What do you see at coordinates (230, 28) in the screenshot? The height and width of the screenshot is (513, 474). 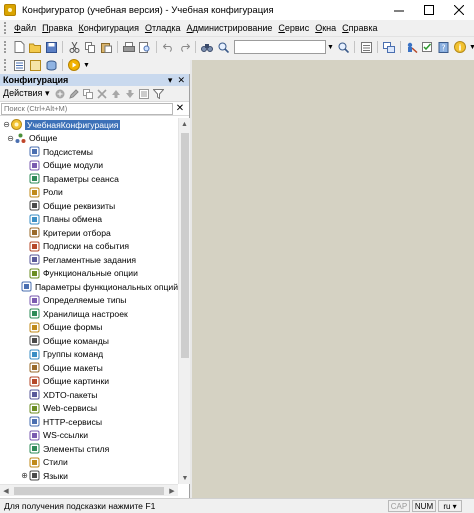 I see `menu-administration: Администрирование` at bounding box center [230, 28].